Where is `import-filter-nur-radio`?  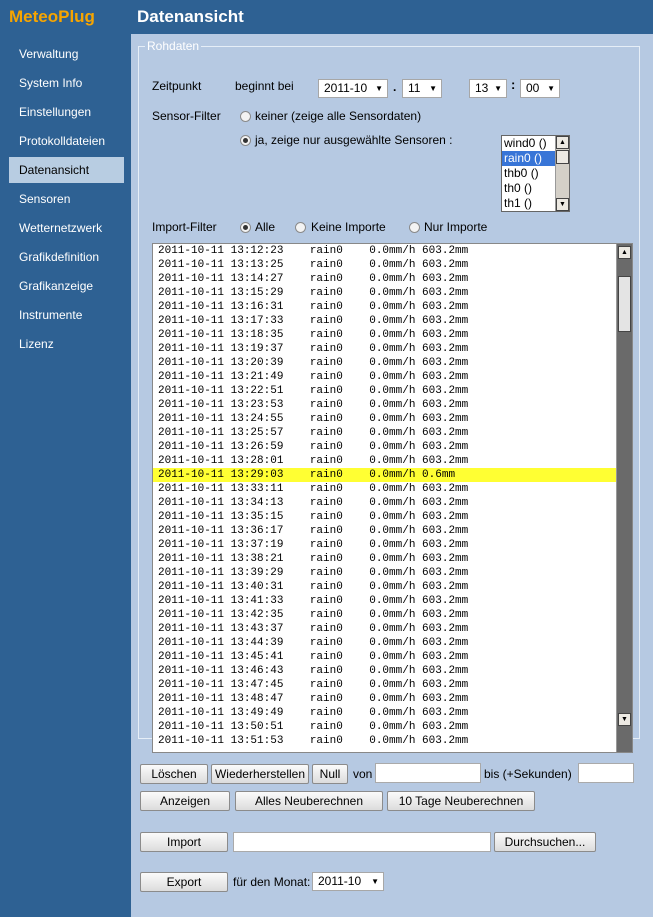 import-filter-nur-radio is located at coordinates (414, 227).